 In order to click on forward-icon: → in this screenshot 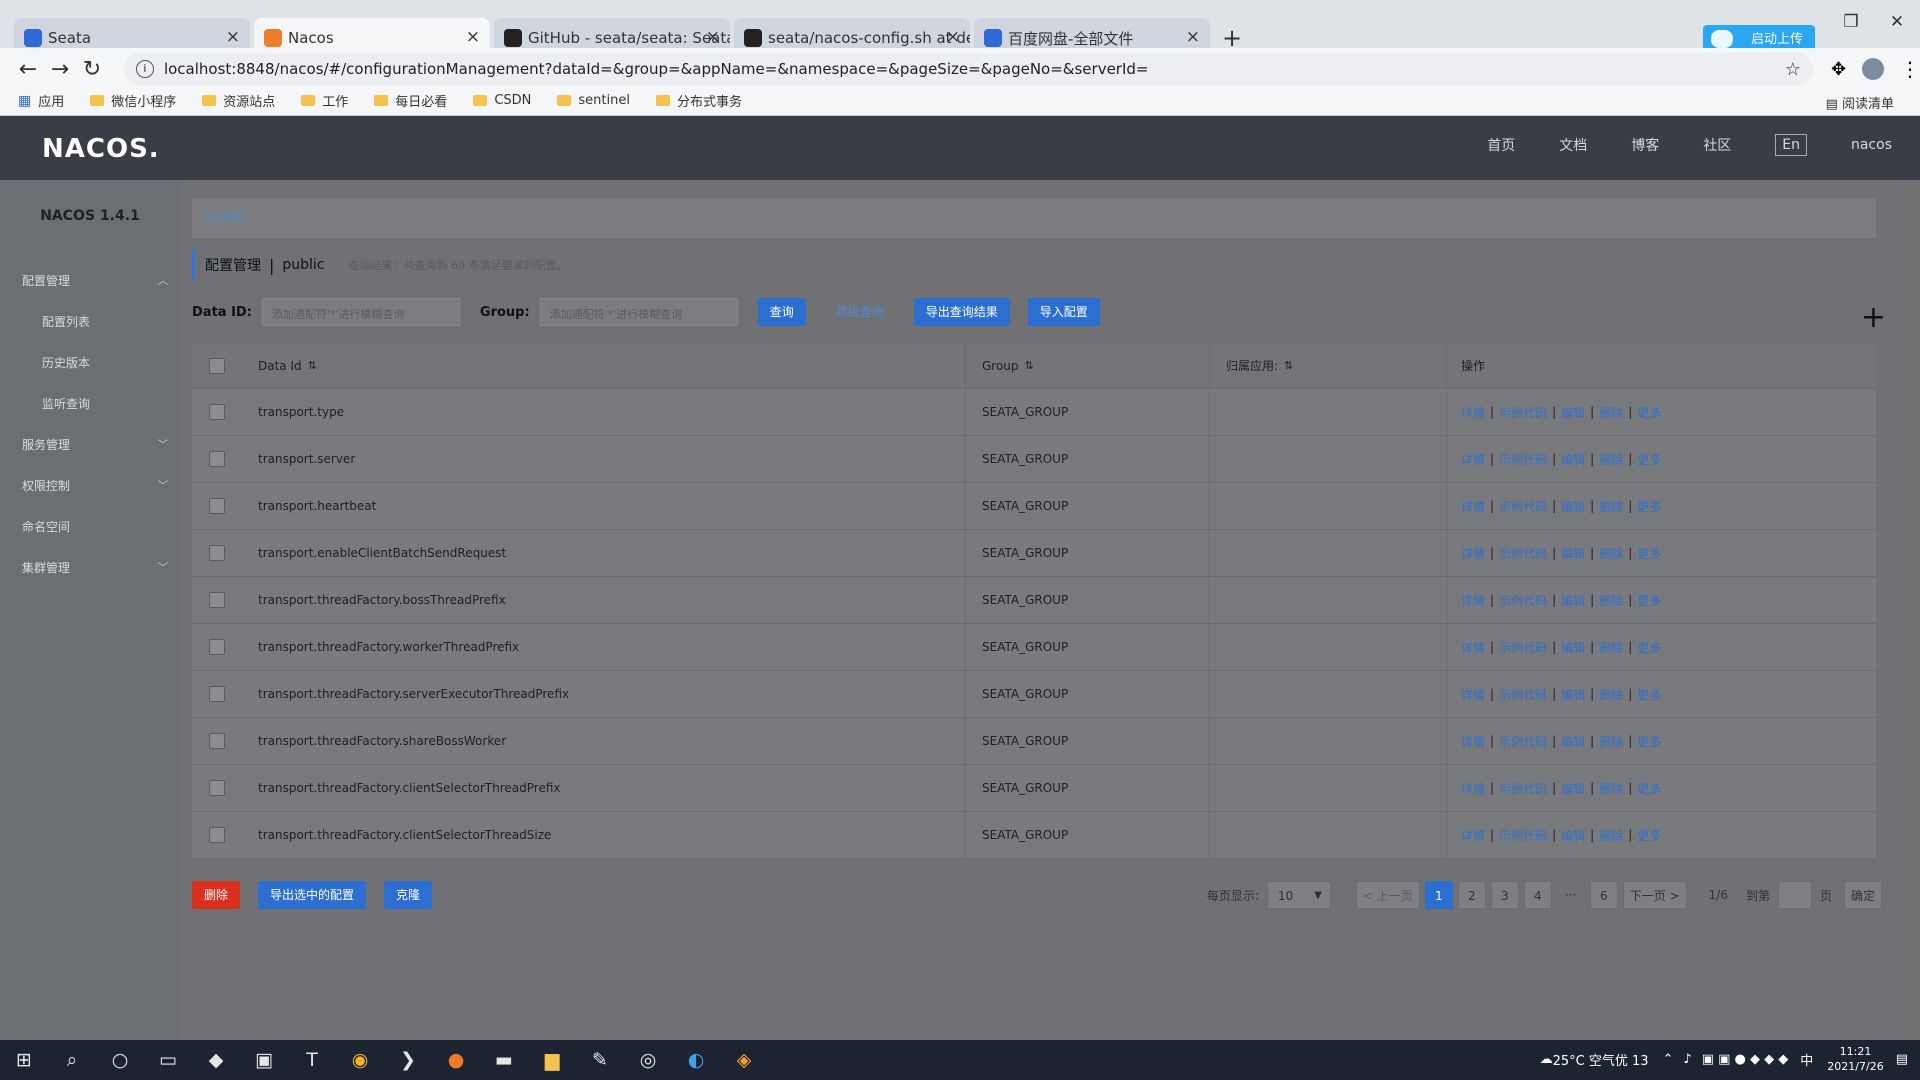, I will do `click(60, 69)`.